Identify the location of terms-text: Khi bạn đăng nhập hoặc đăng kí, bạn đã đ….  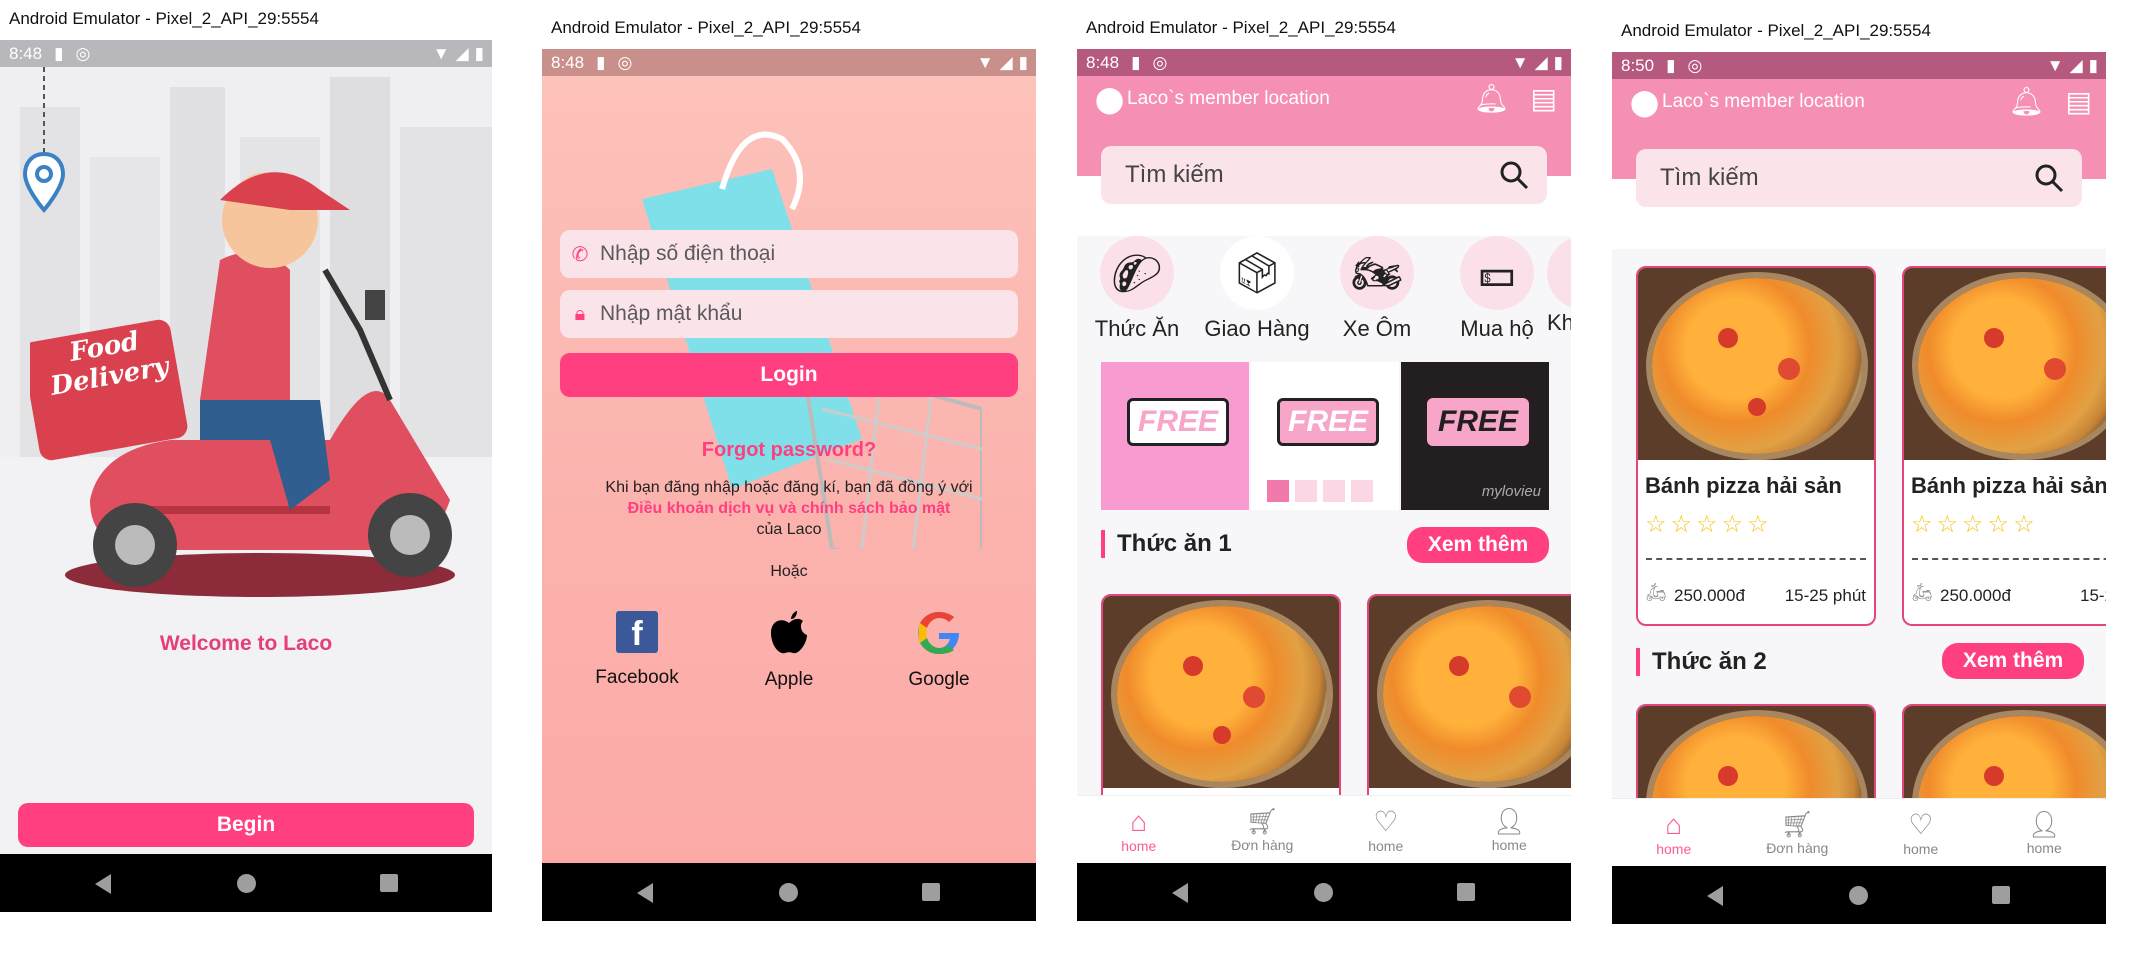
(789, 487).